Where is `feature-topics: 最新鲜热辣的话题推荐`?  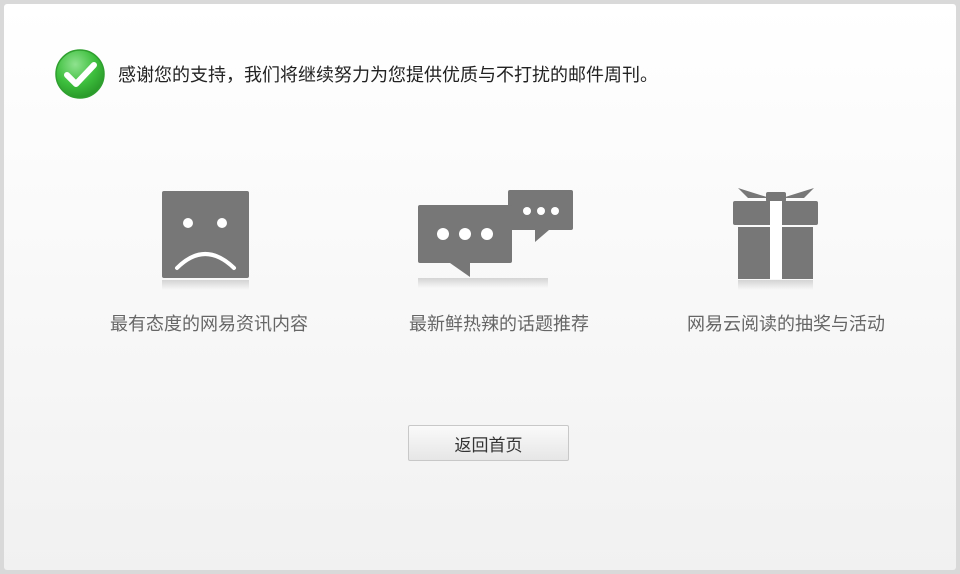
feature-topics: 最新鲜热辣的话题推荐 is located at coordinates (499, 260).